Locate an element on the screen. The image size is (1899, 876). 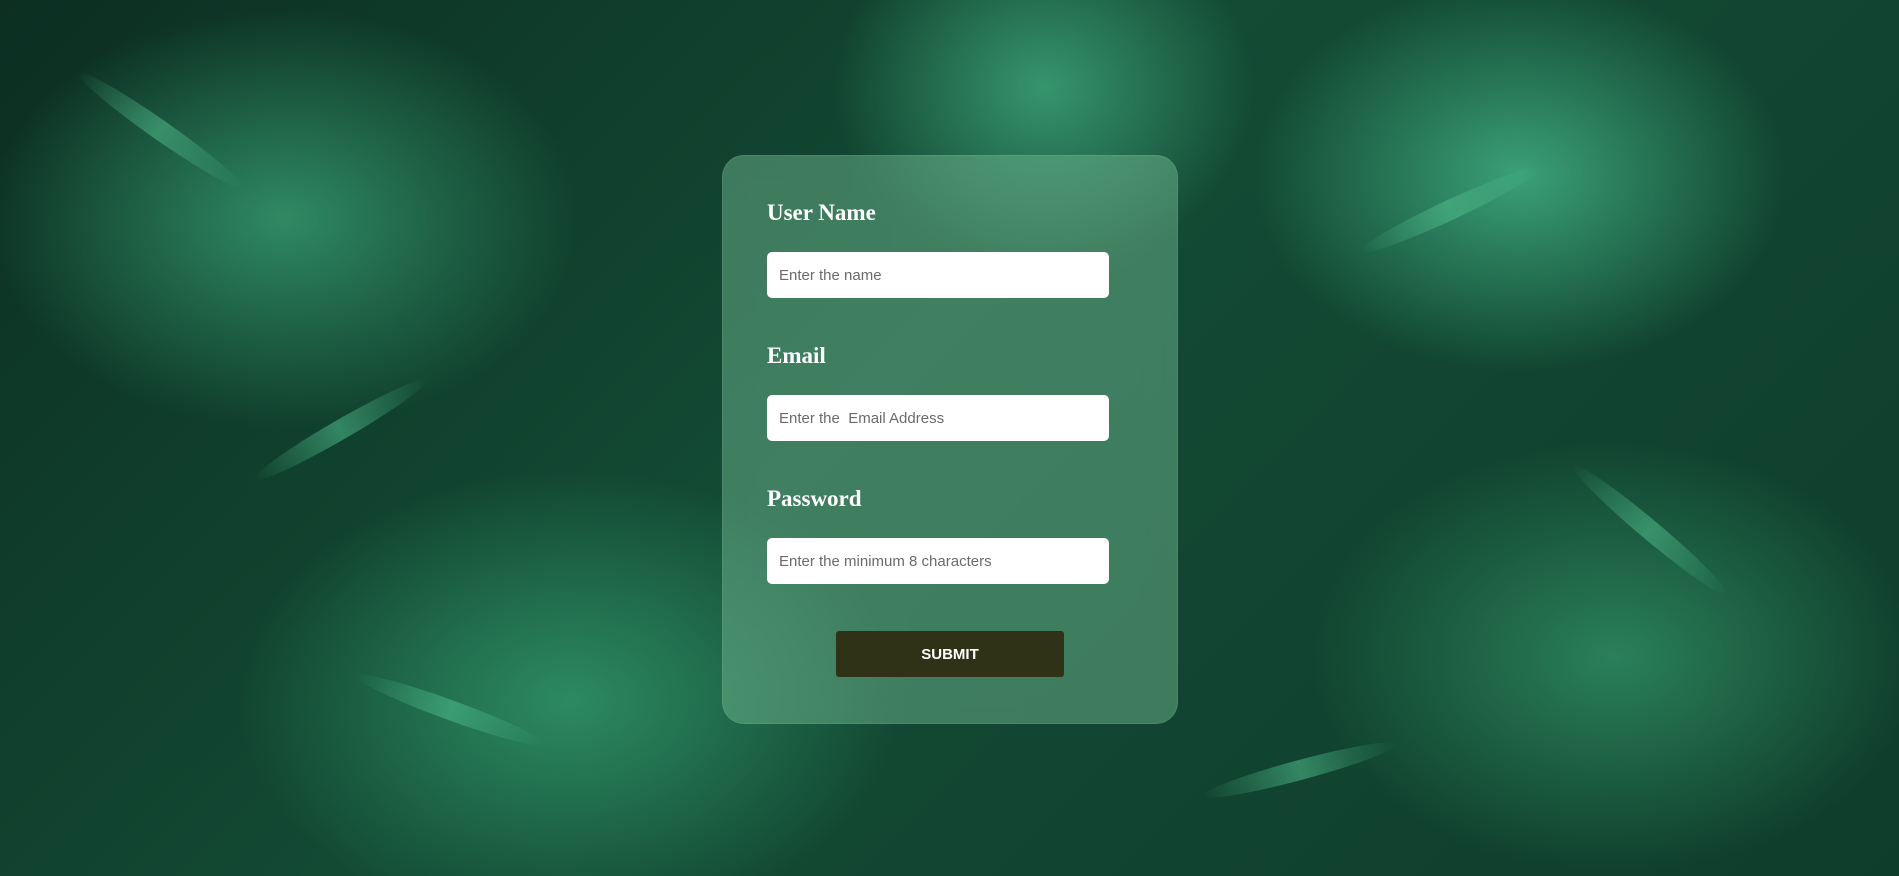
username-input is located at coordinates (938, 275).